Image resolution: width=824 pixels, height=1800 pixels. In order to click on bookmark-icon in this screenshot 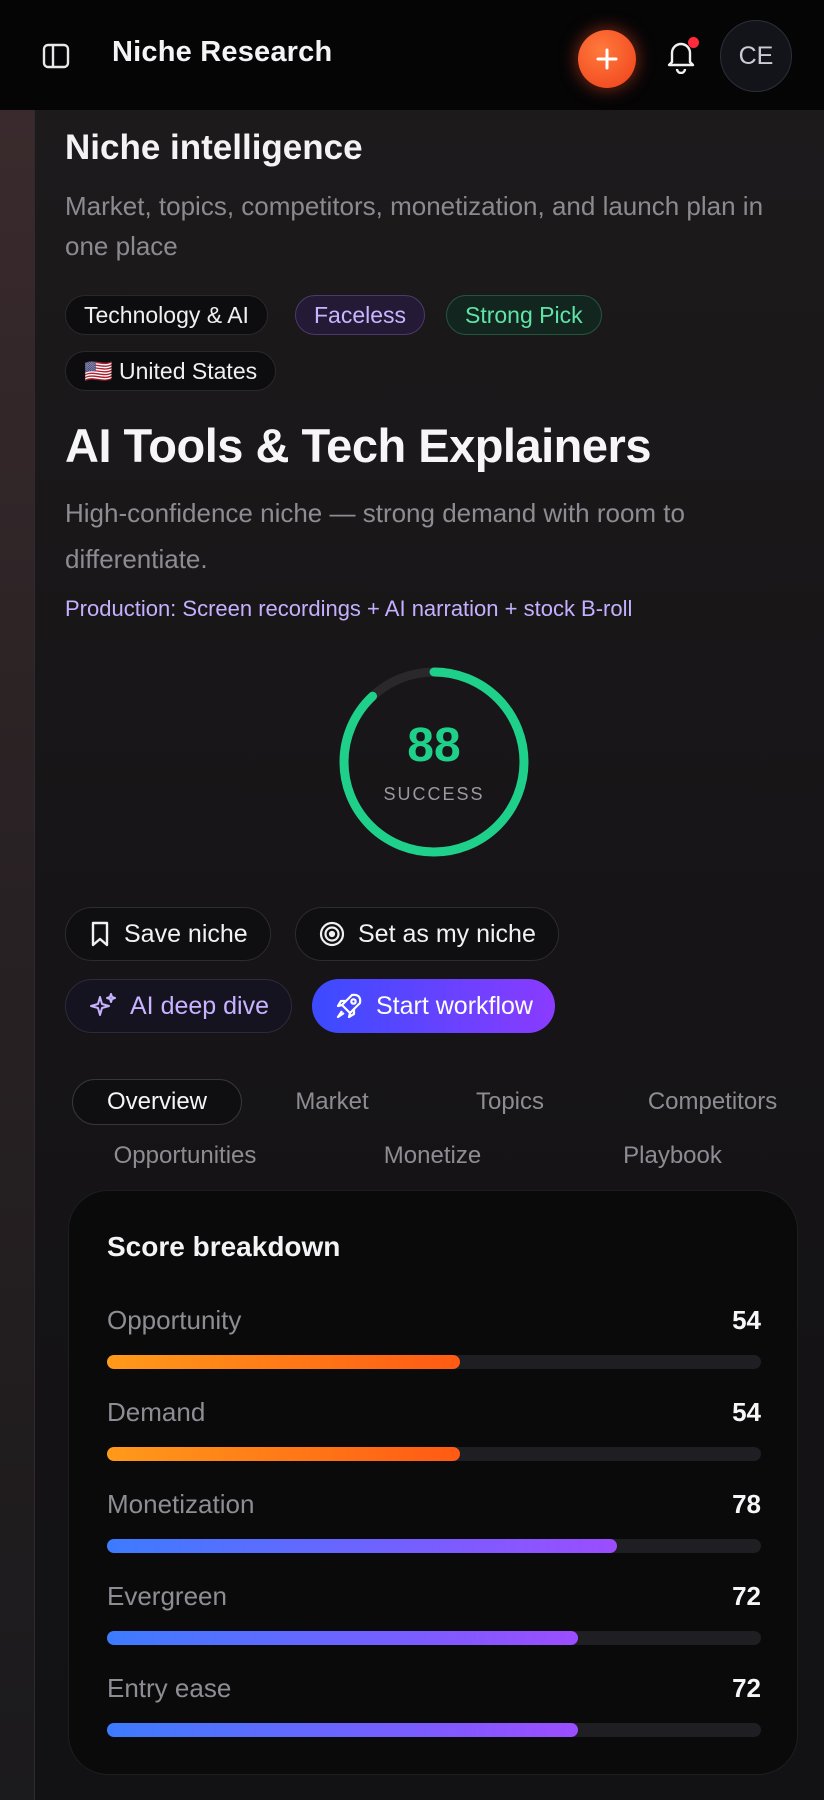, I will do `click(100, 934)`.